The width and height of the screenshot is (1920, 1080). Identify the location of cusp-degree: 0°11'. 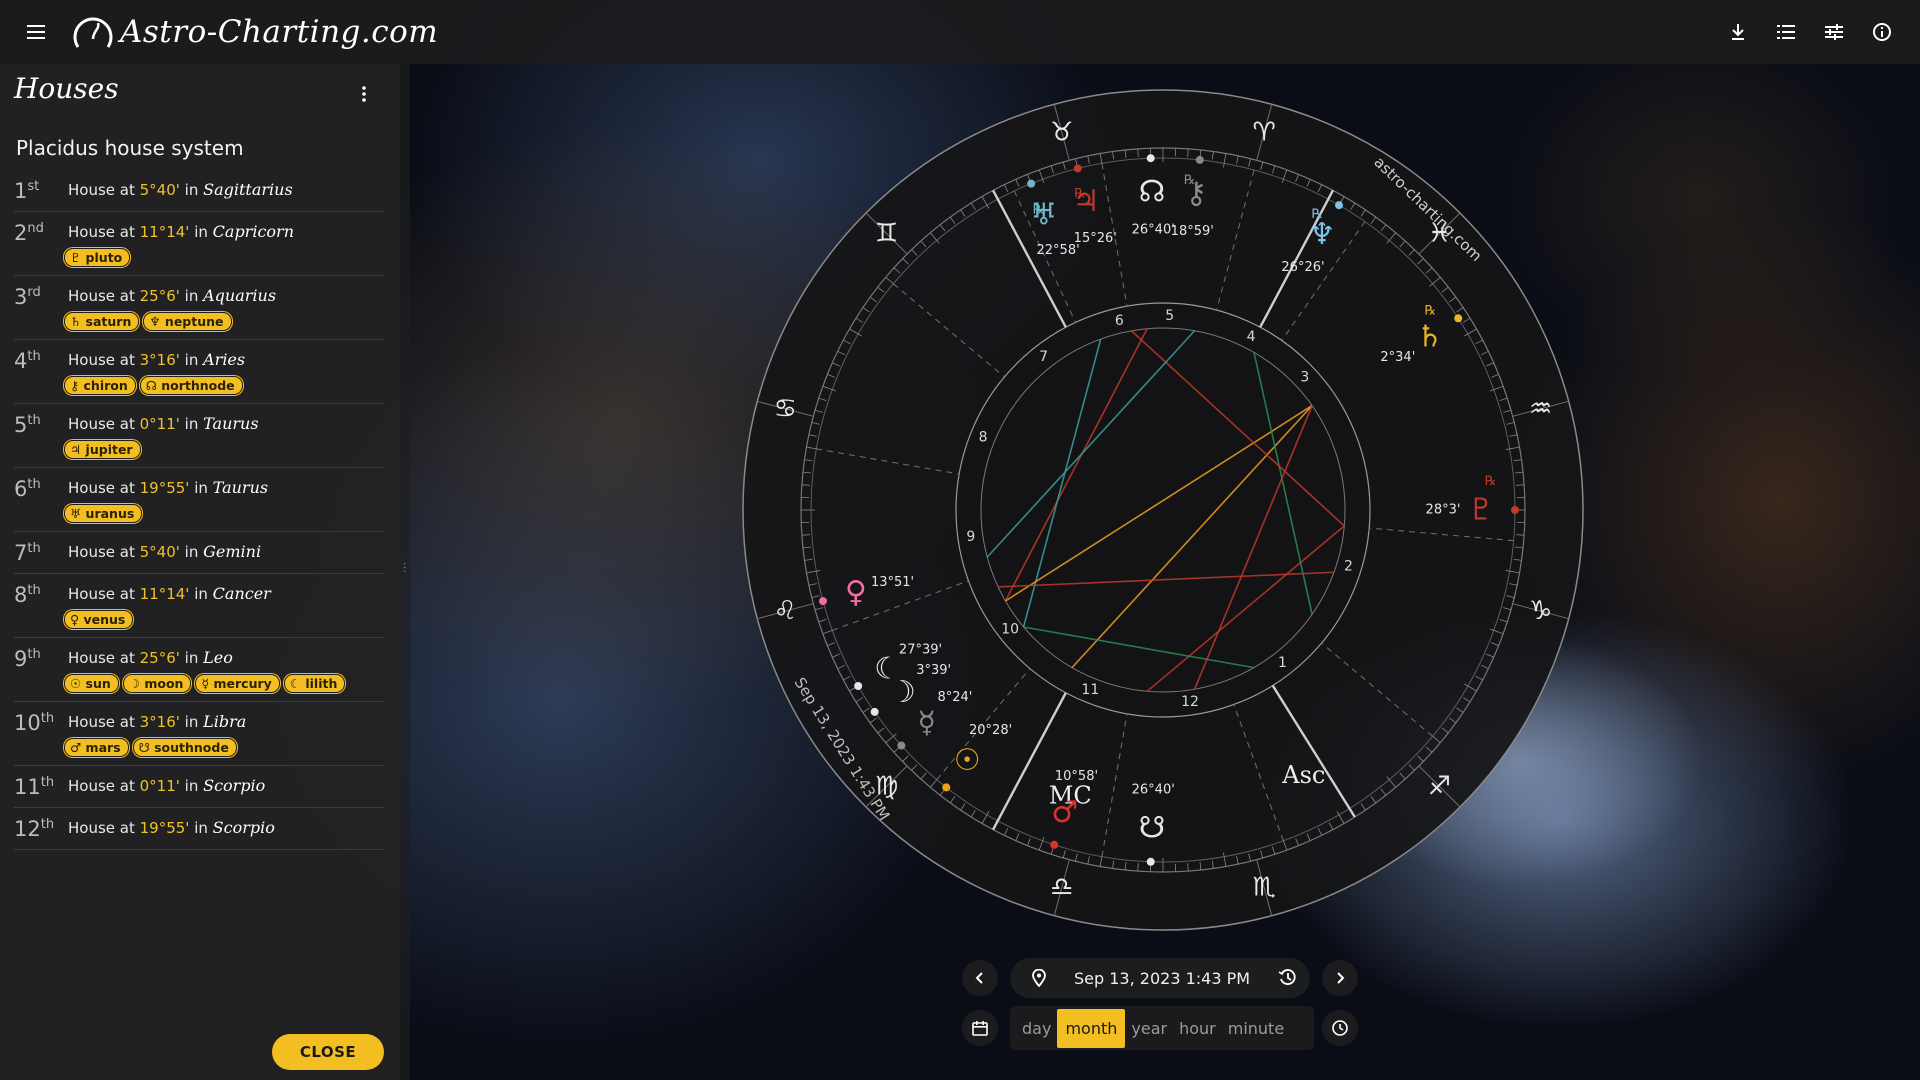
(159, 786).